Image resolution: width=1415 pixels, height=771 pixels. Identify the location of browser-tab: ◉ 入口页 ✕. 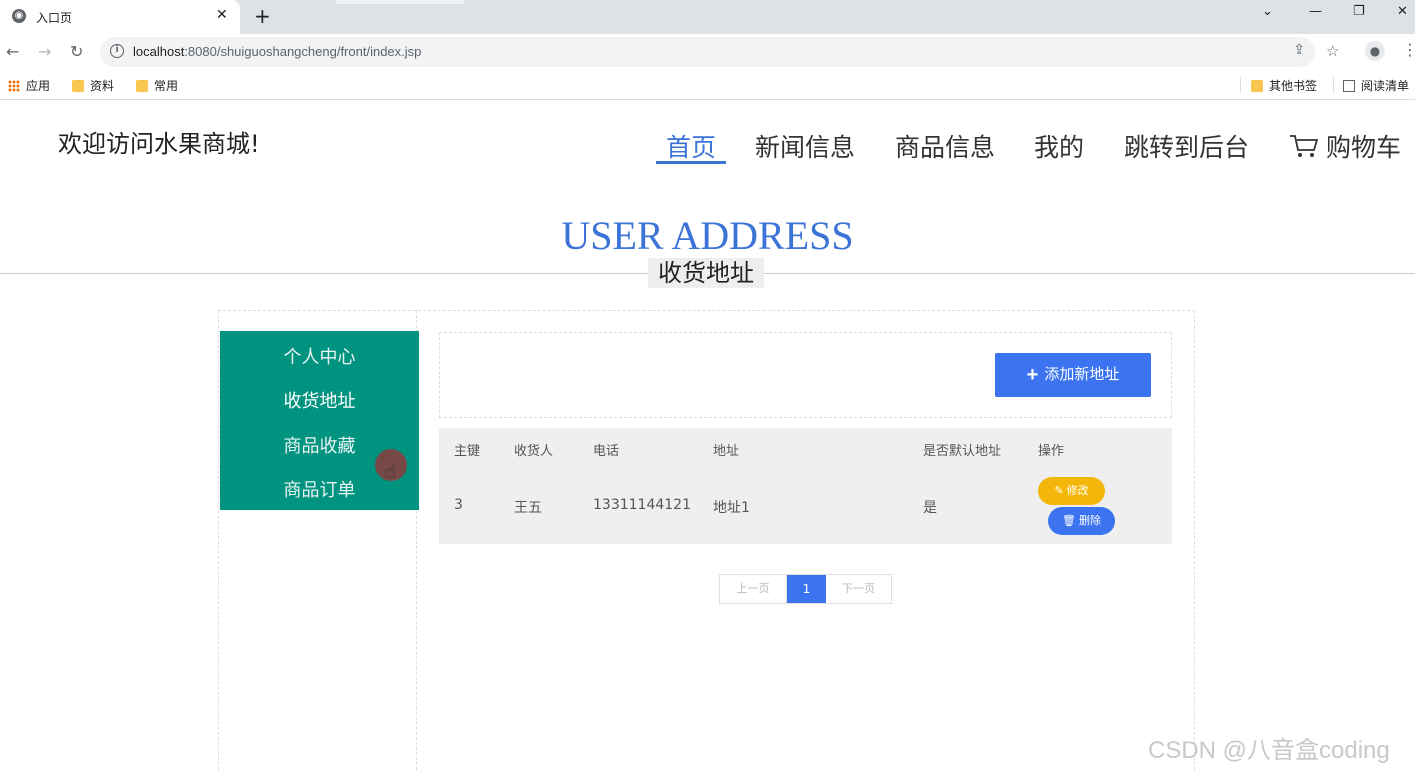
(120, 17).